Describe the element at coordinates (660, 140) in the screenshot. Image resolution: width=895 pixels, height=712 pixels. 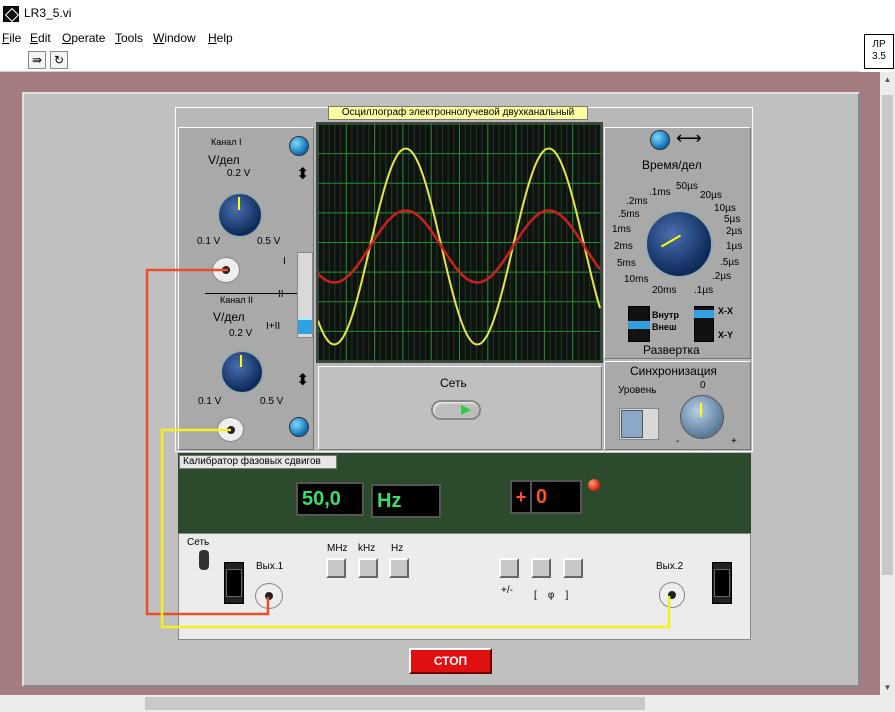
I see `horizontal-position-button` at that location.